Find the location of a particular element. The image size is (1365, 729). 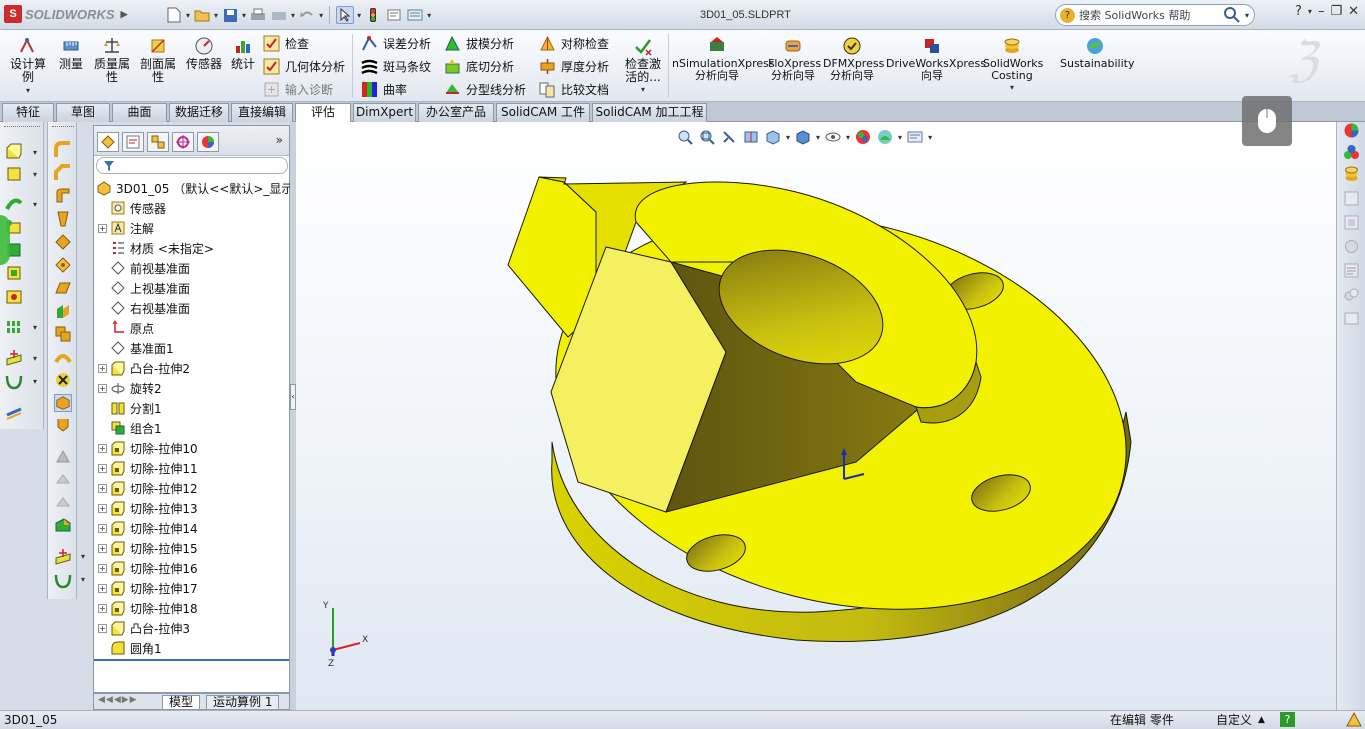

appearances-pane-icon is located at coordinates (1351, 246).